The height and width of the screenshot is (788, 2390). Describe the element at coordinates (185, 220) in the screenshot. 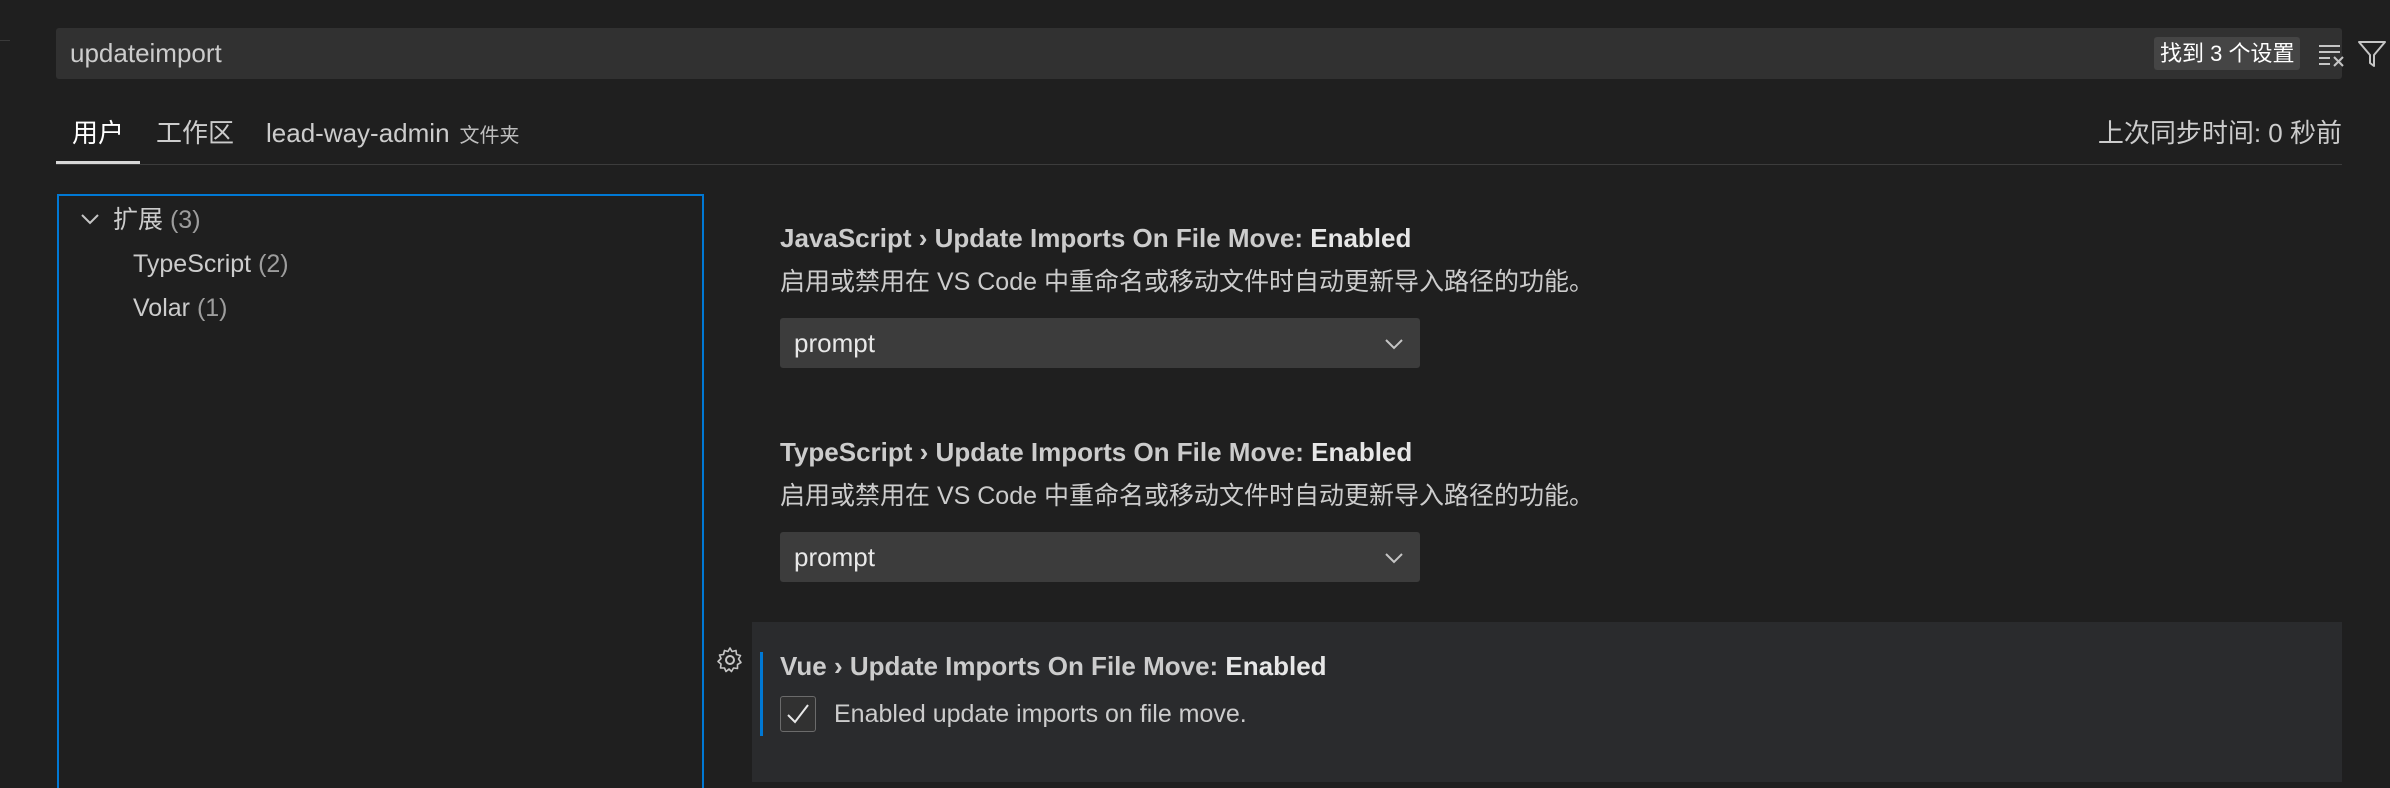

I see `toc-item-extensions-count: (3)` at that location.